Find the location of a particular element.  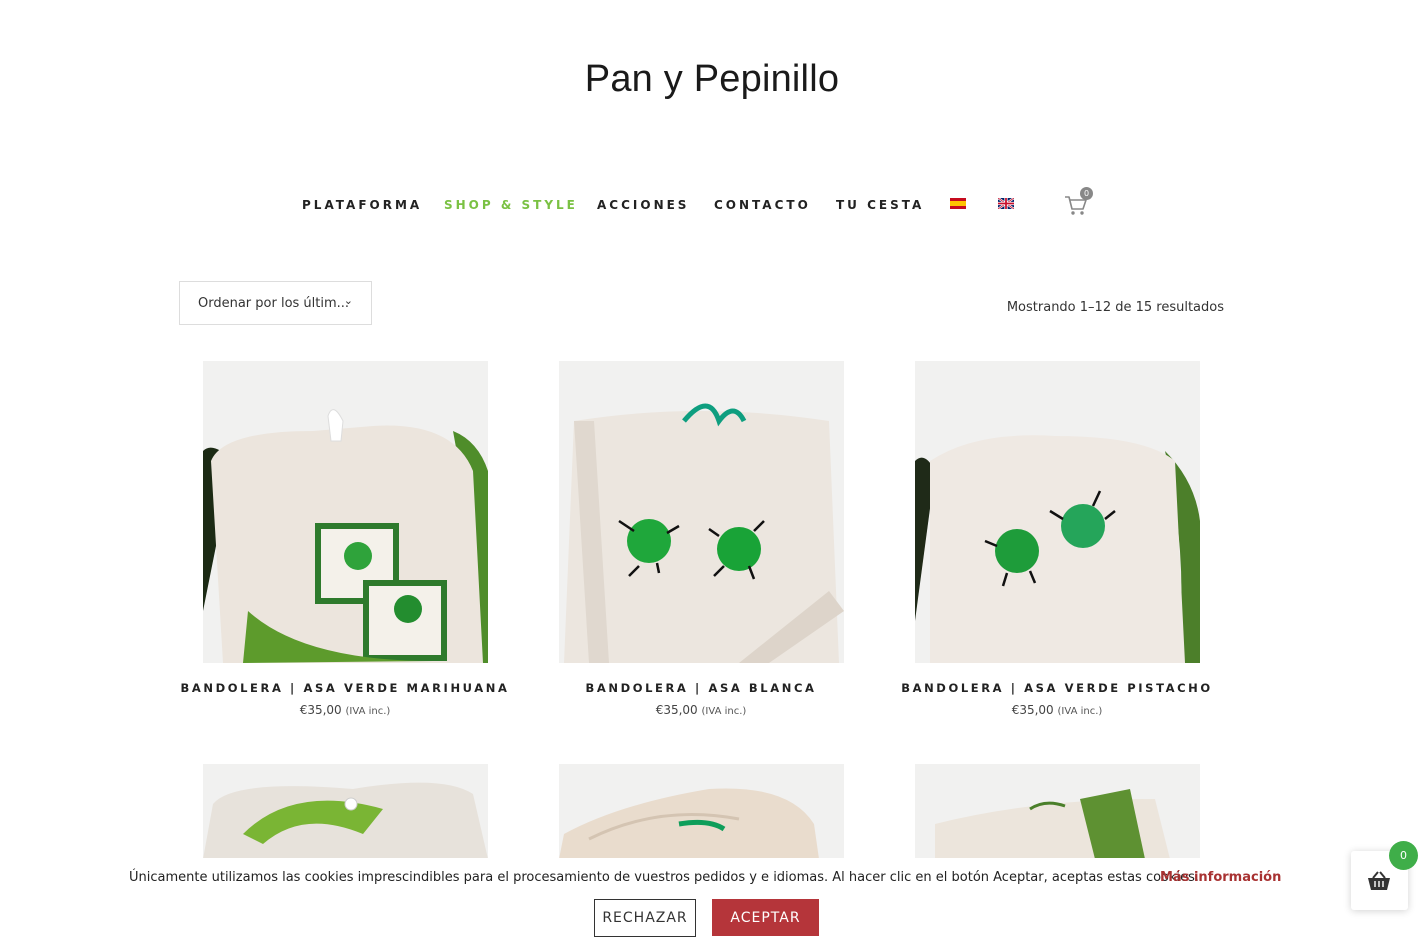

result-count: Mostrando 1–12 de 15 resultados is located at coordinates (1115, 307).